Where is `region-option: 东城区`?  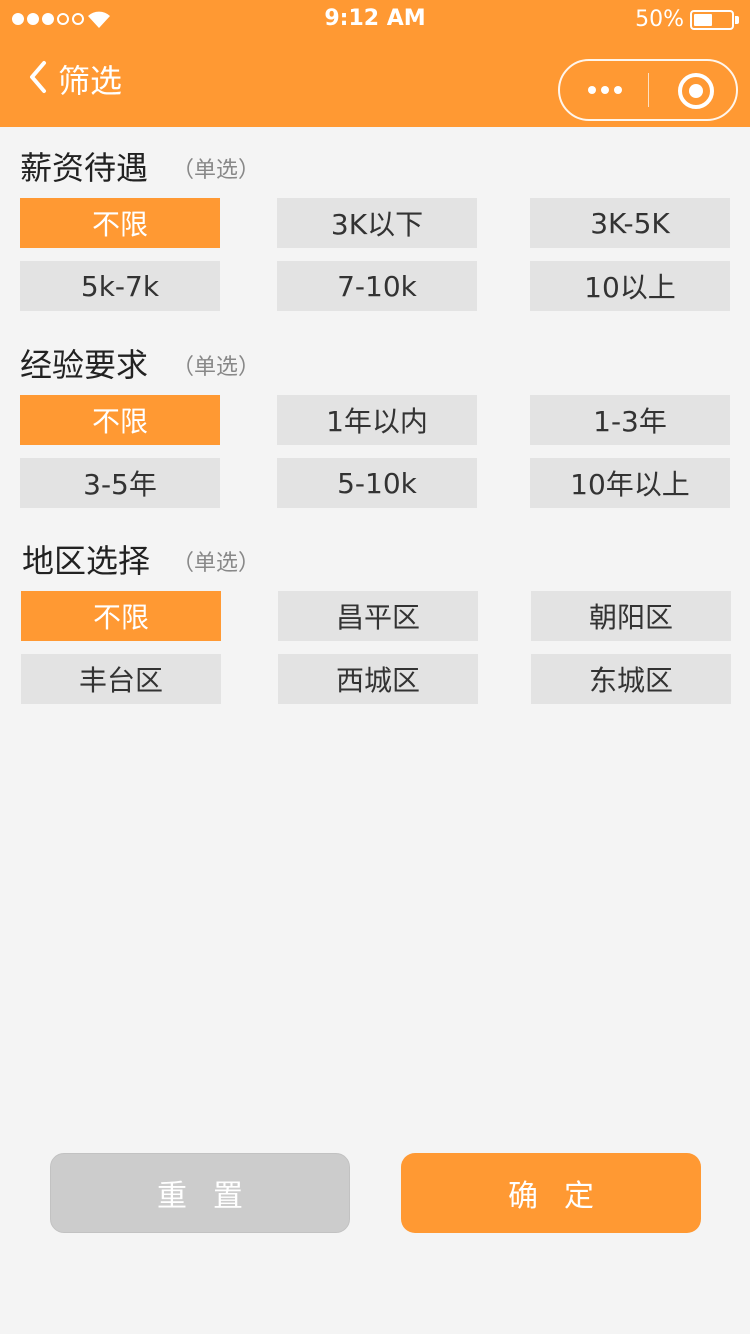 region-option: 东城区 is located at coordinates (631, 679).